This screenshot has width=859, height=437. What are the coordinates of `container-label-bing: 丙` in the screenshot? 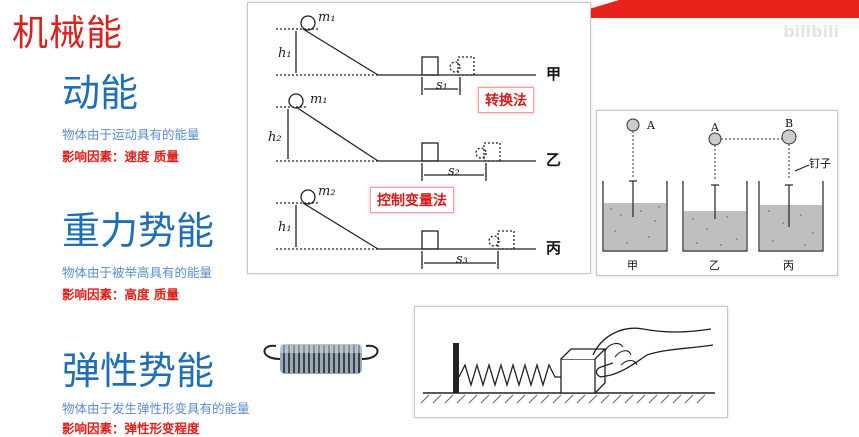 It's located at (788, 265).